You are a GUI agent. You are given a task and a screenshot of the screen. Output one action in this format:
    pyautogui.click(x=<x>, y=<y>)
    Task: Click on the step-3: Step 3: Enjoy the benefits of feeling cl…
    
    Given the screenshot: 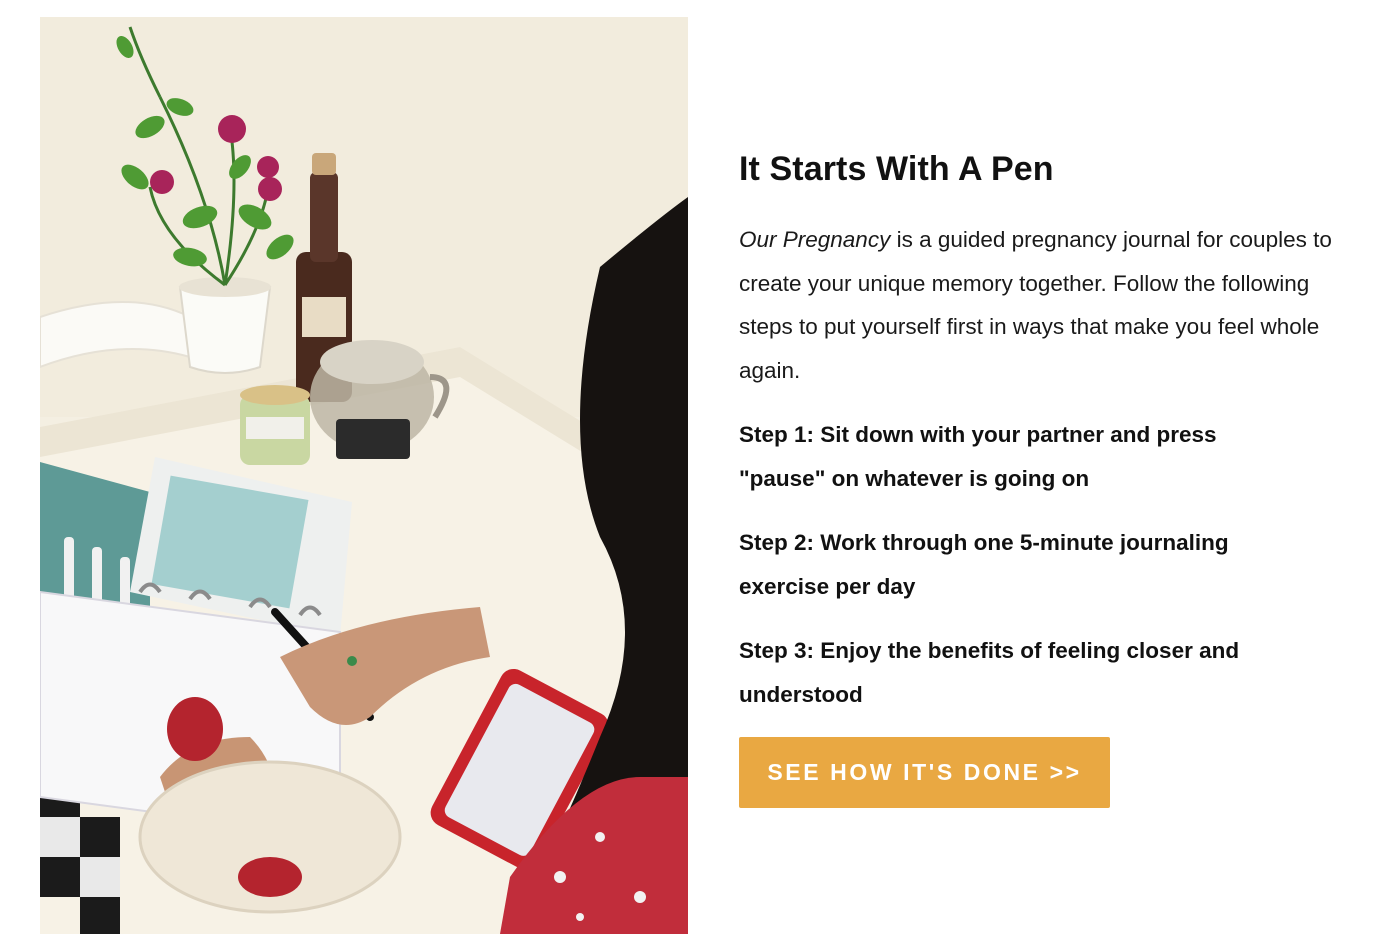 What is the action you would take?
    pyautogui.click(x=989, y=672)
    